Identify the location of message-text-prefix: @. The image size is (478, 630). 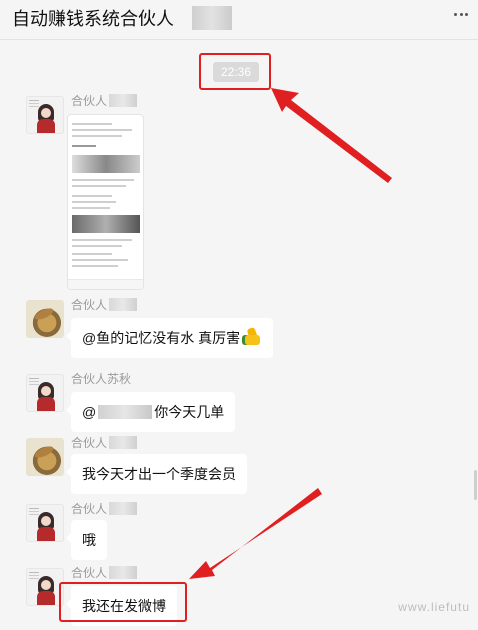
(89, 412).